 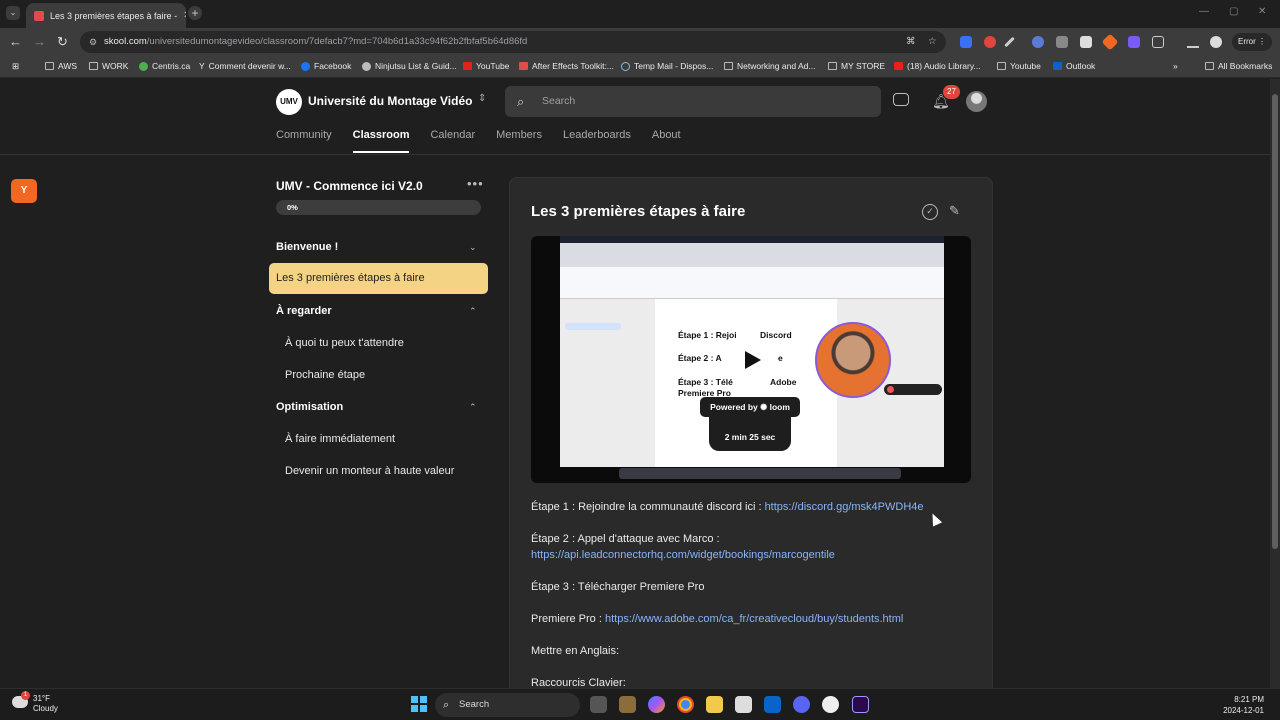 What do you see at coordinates (344, 343) in the screenshot?
I see `lesson-item: À quoi tu peux t'attendre` at bounding box center [344, 343].